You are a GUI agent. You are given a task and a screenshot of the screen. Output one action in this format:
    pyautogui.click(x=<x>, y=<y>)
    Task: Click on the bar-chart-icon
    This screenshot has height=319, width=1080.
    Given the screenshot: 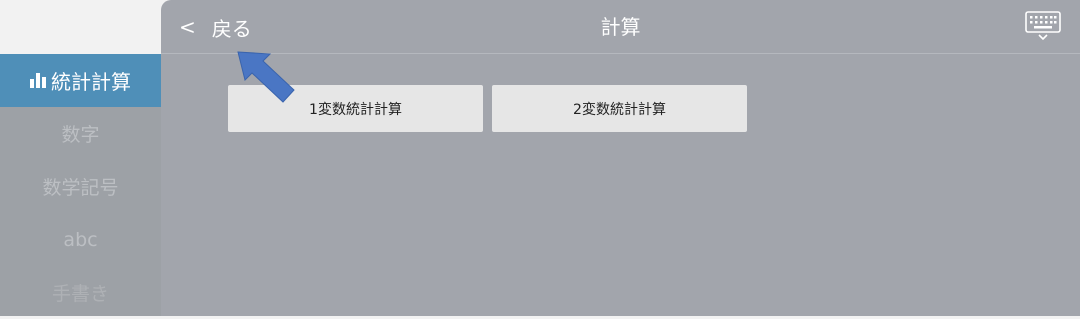 What is the action you would take?
    pyautogui.click(x=38, y=80)
    